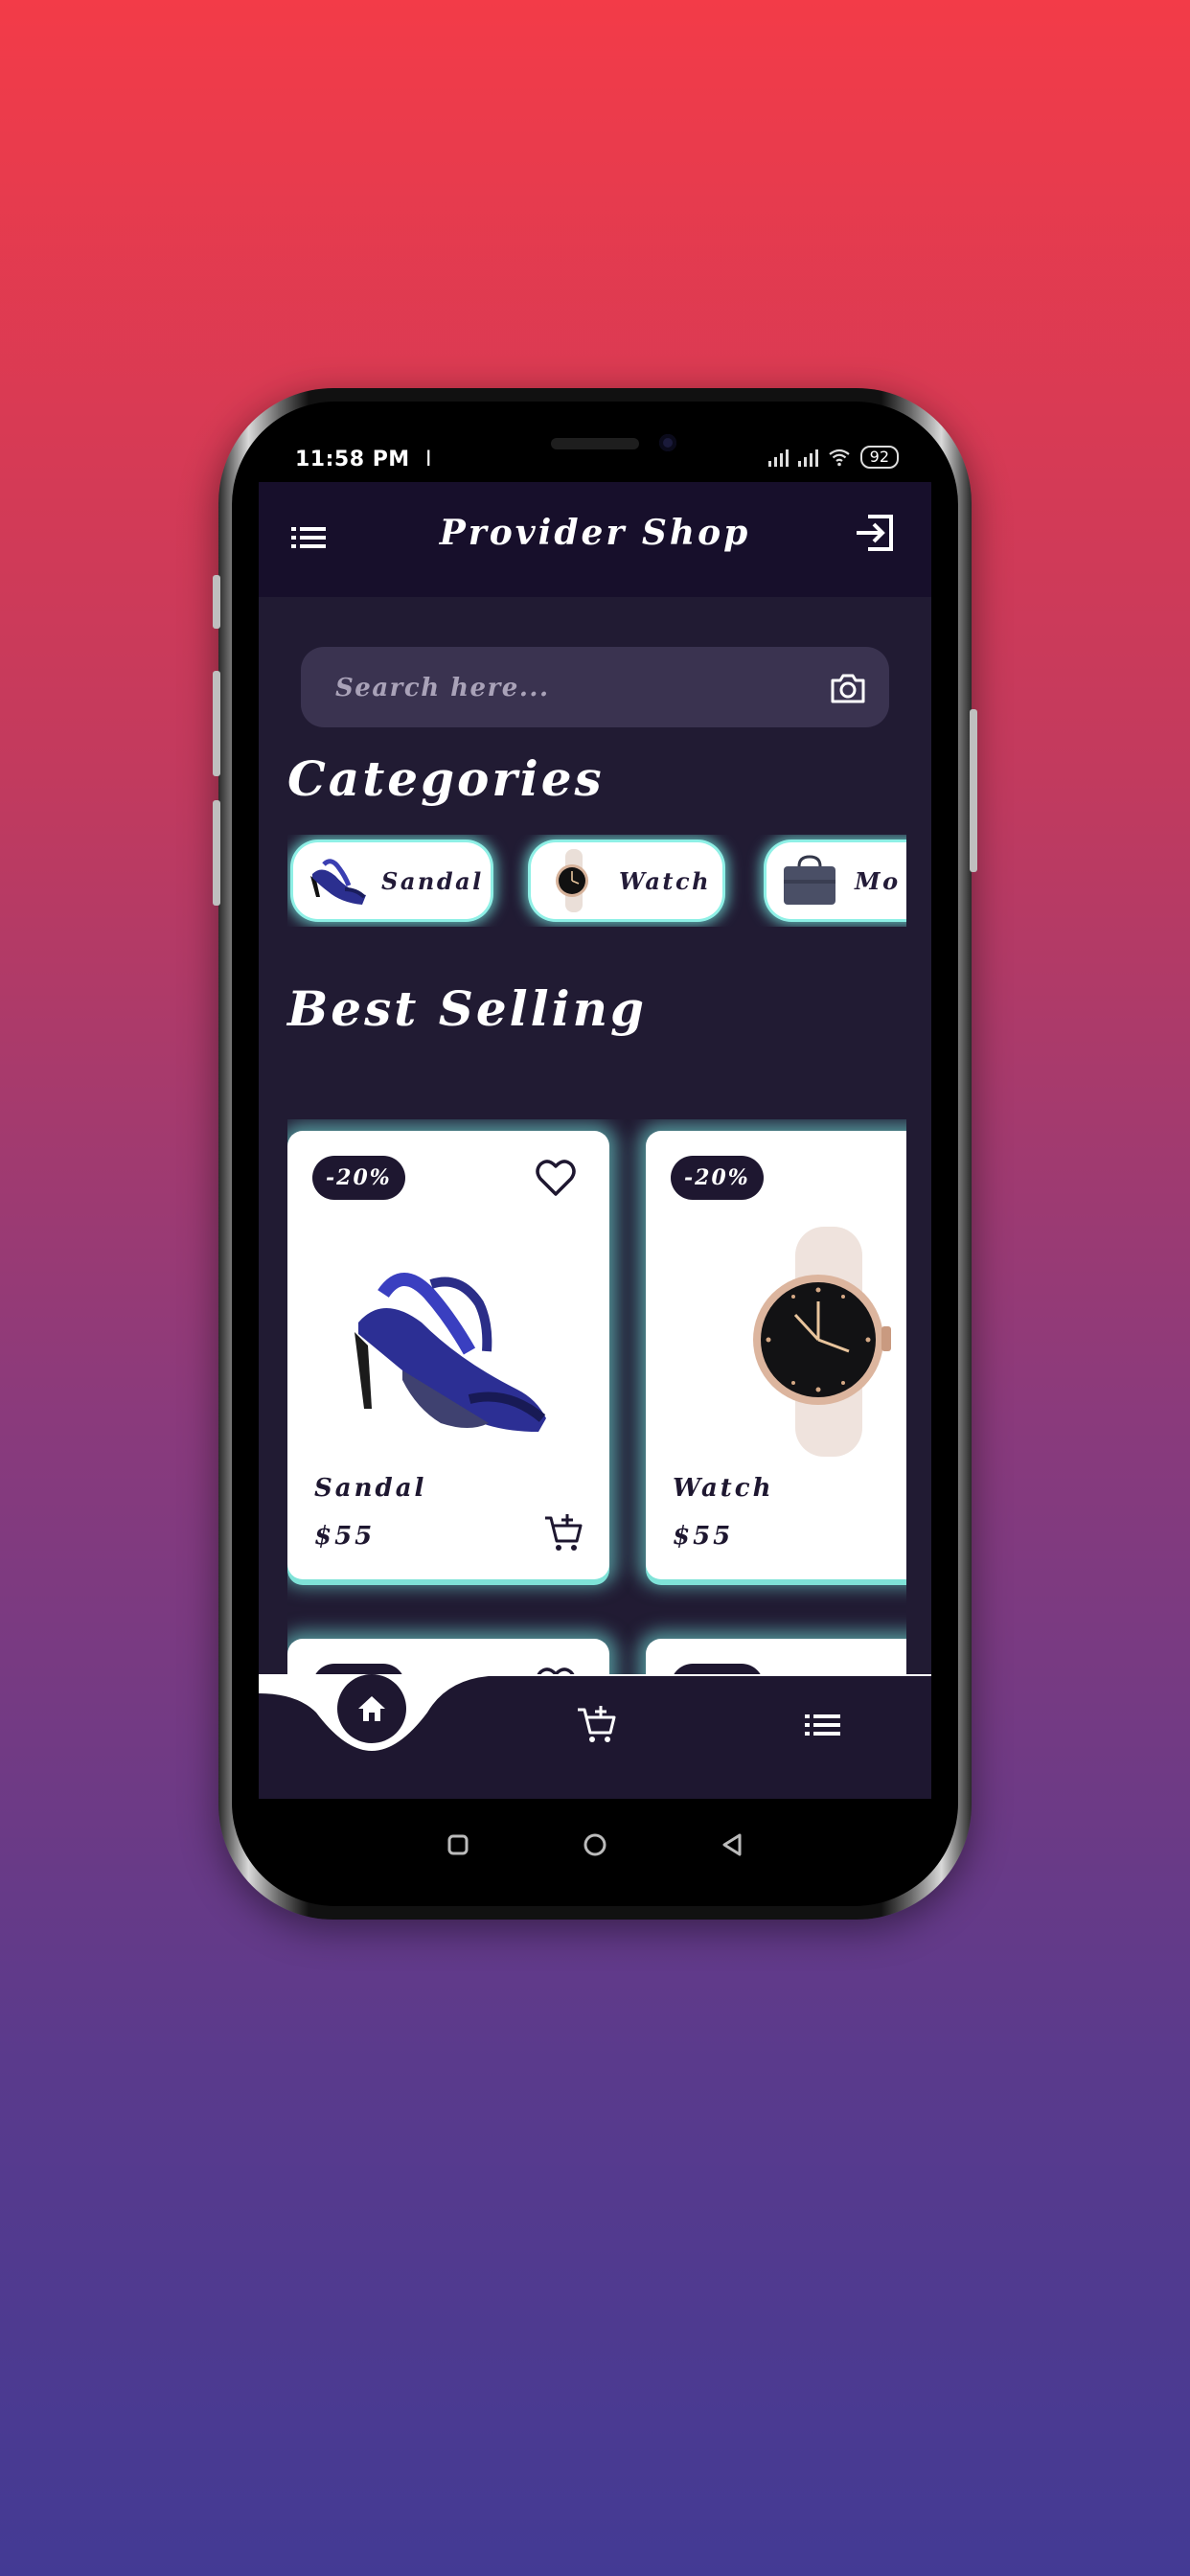 The height and width of the screenshot is (2576, 1190). I want to click on bottom-navigation, so click(595, 1736).